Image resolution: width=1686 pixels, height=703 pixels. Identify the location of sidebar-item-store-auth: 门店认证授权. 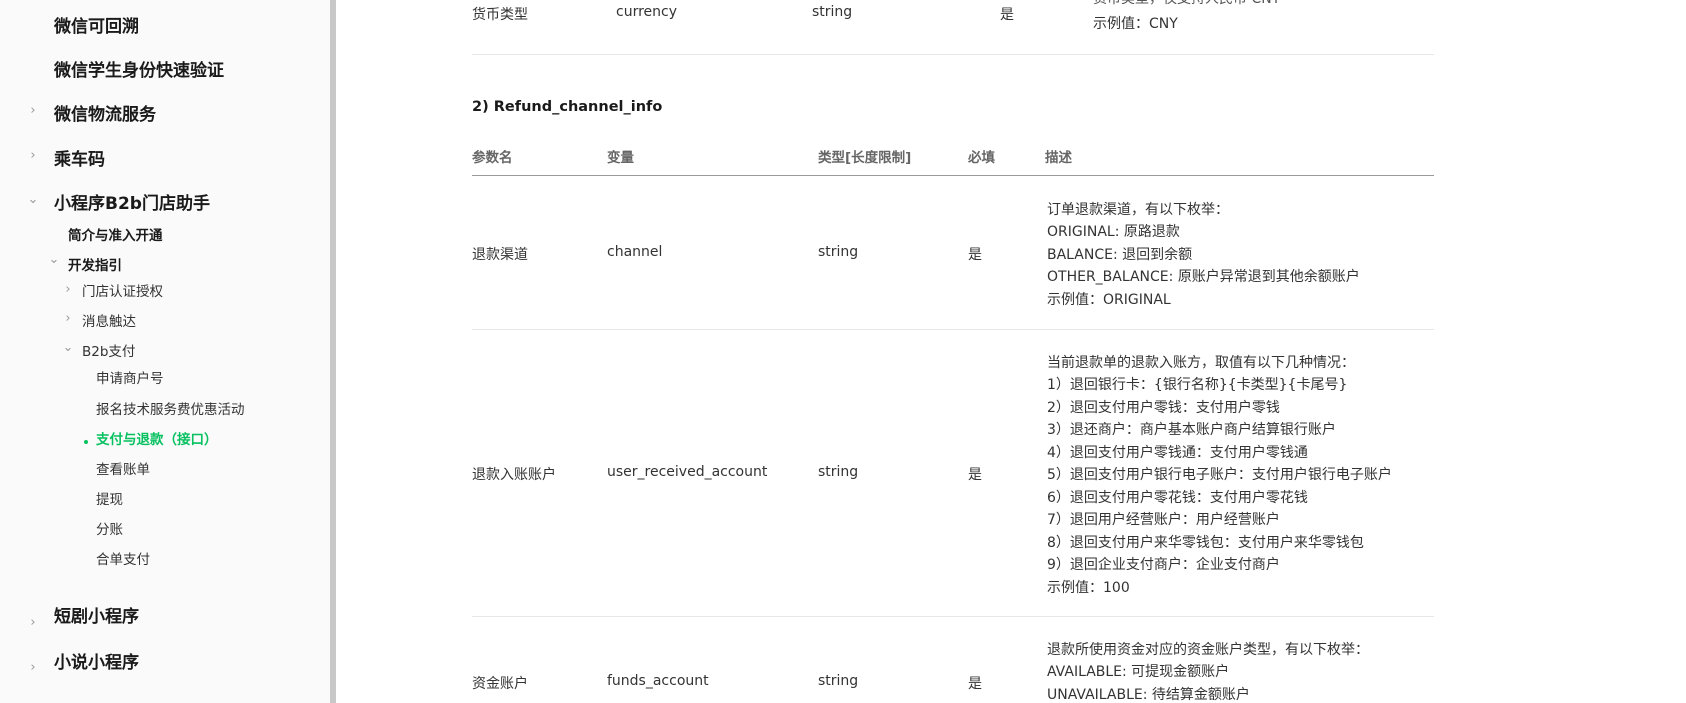
(122, 290).